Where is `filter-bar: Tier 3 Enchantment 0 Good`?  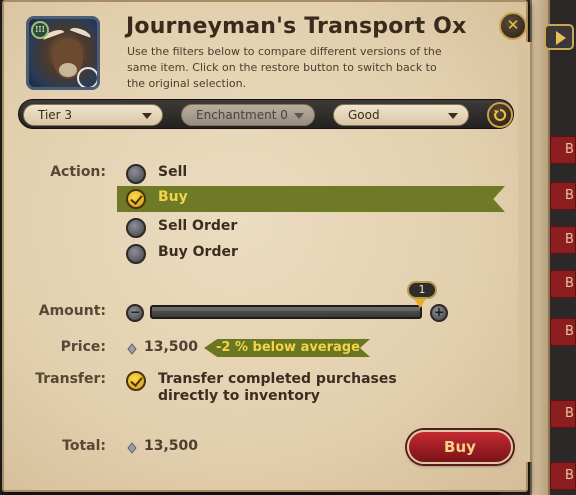 filter-bar: Tier 3 Enchantment 0 Good is located at coordinates (266, 114).